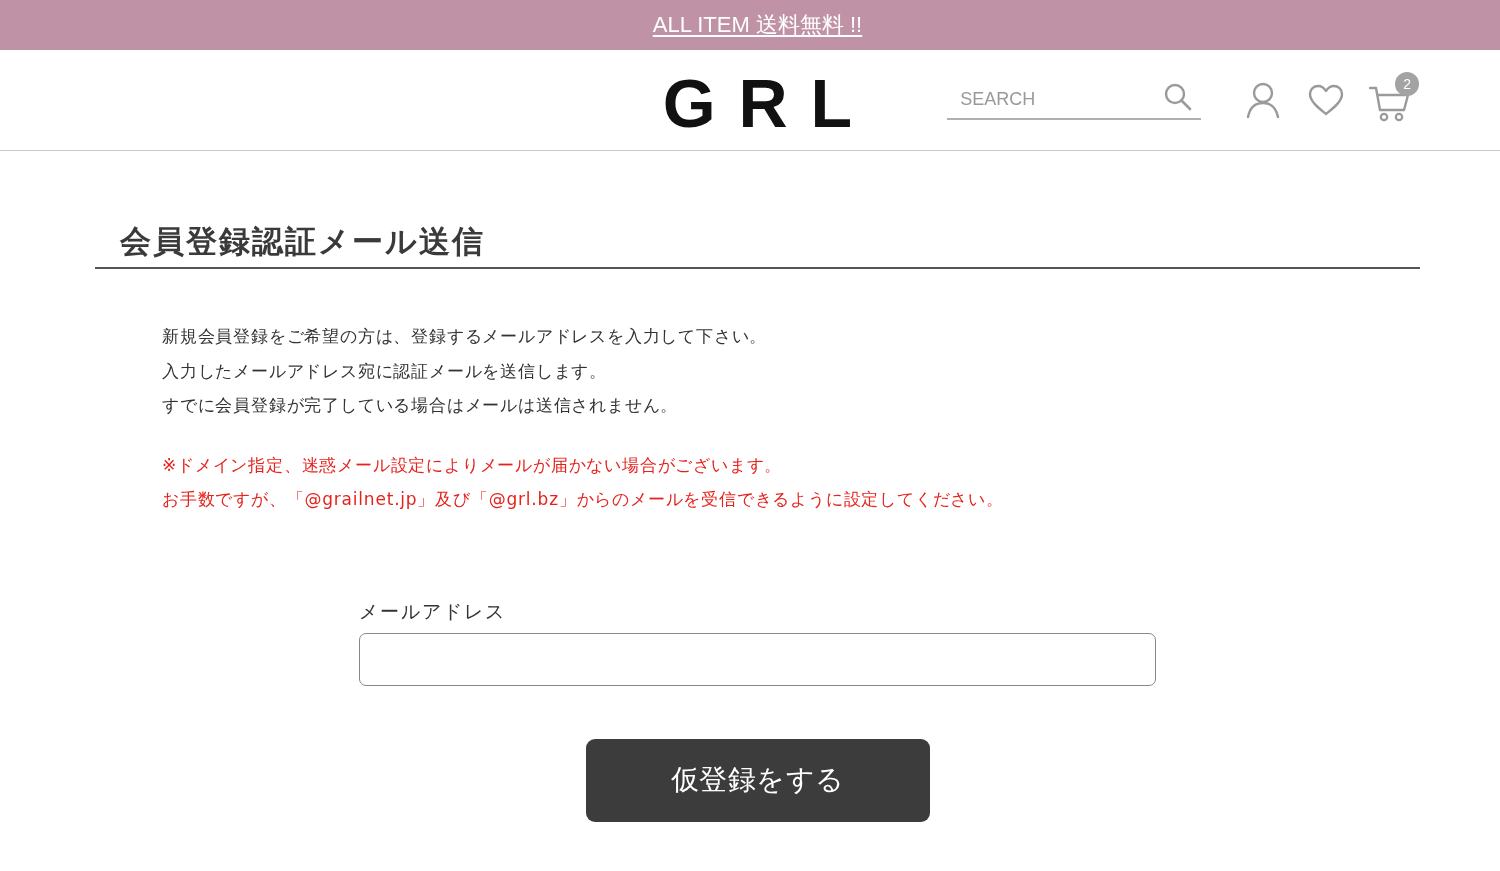  I want to click on intro-text: 新規会員登録をご希望の方は、登録するメールアドレスを入力して下さい。, so click(465, 336).